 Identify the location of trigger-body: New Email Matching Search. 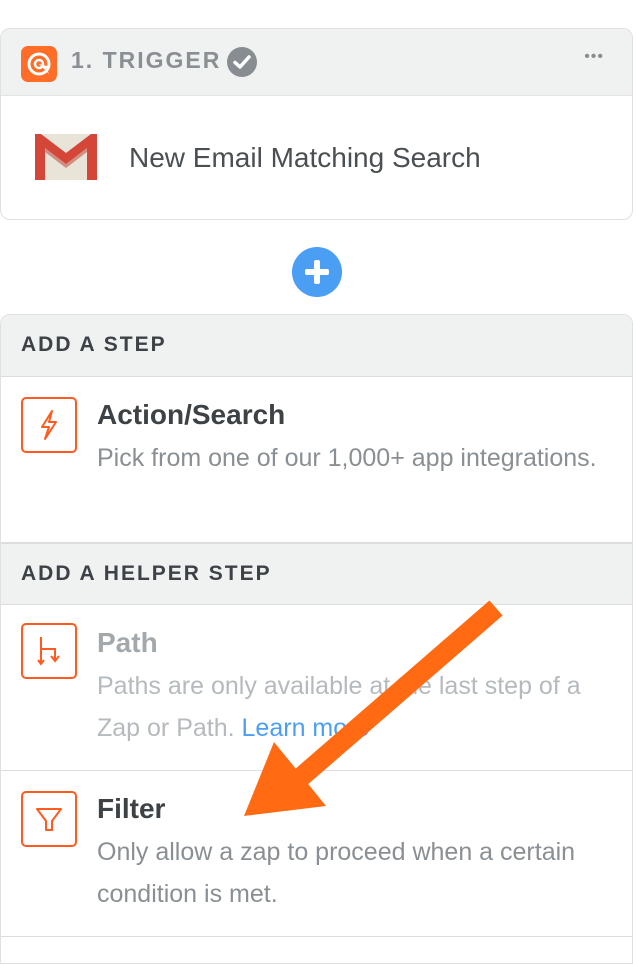
(316, 157).